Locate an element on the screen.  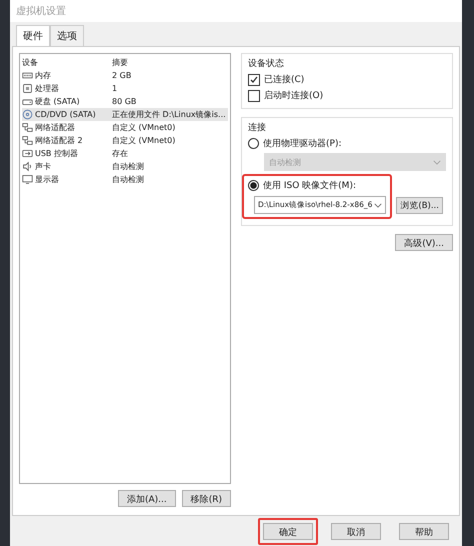
device-name: 处理器 is located at coordinates (47, 88).